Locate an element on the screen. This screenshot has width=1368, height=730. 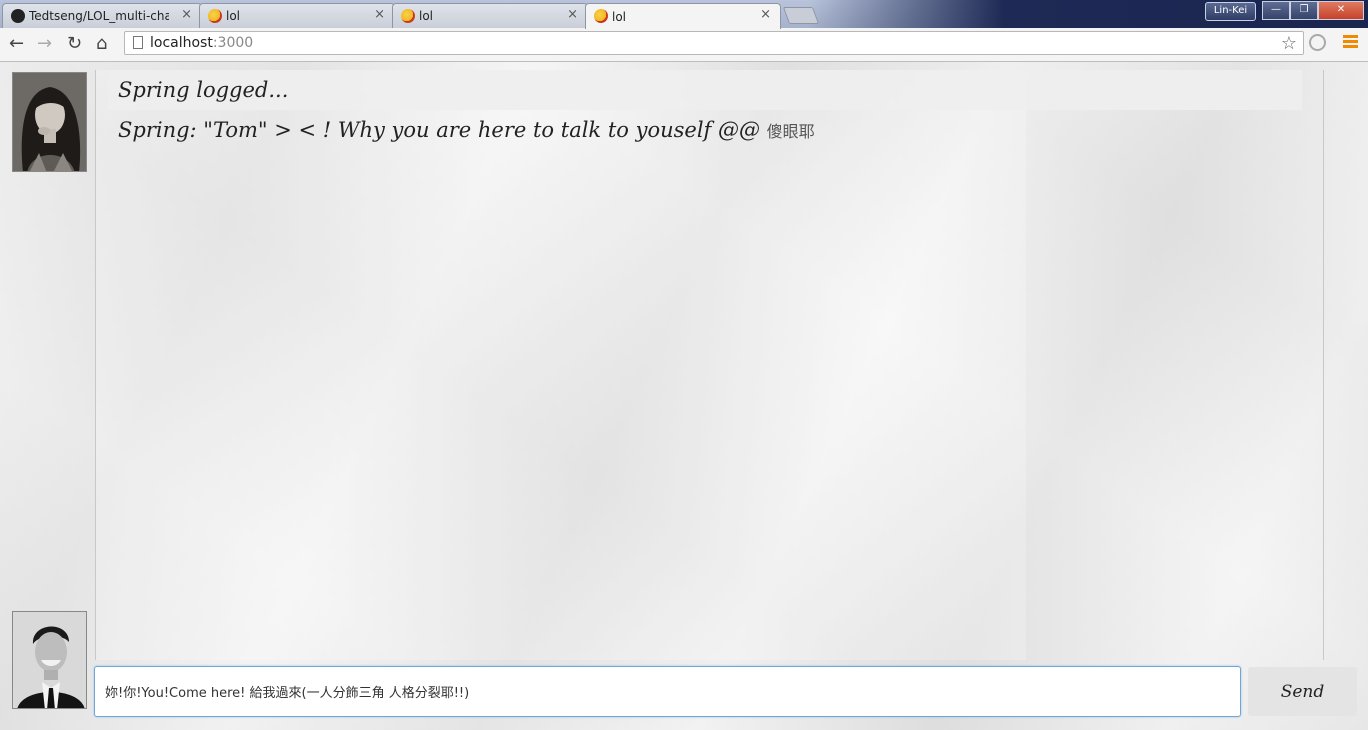
page-icon is located at coordinates (138, 42).